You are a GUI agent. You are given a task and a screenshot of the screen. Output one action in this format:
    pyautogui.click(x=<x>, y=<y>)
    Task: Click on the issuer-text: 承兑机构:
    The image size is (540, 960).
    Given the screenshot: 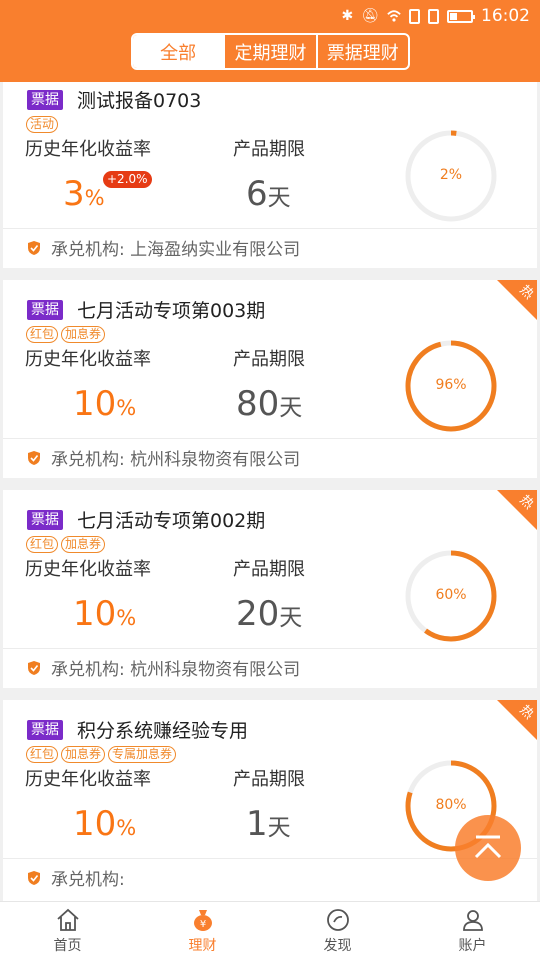 What is the action you would take?
    pyautogui.click(x=88, y=880)
    